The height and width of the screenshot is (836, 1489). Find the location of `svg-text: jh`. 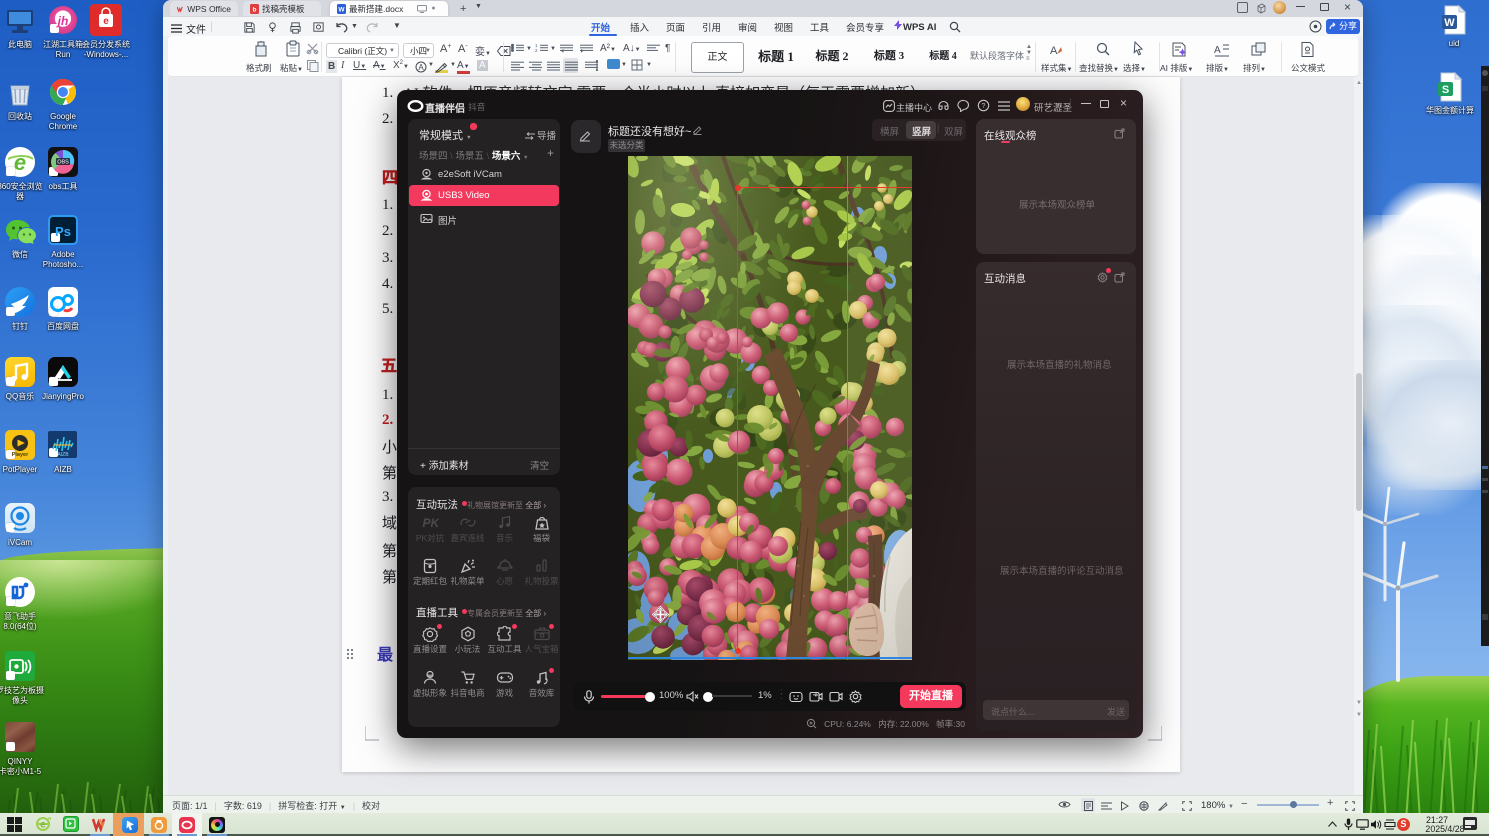

svg-text: jh is located at coordinates (62, 21).